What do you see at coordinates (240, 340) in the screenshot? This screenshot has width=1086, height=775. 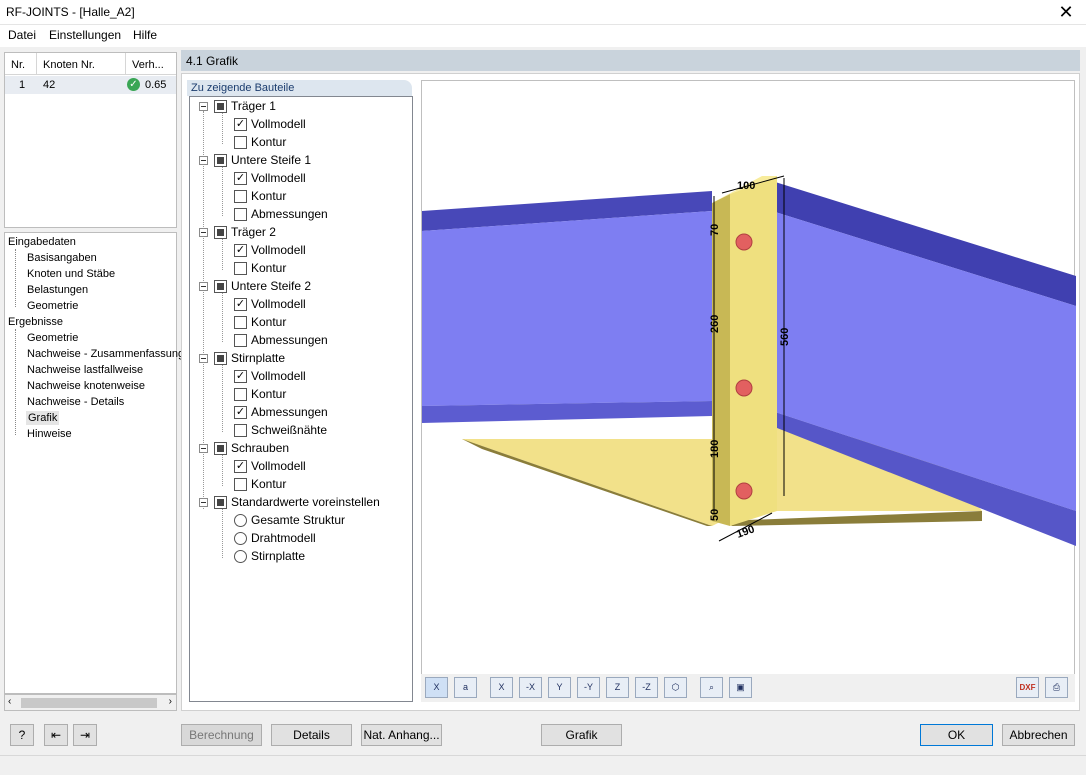 I see `checkbox-steife2-abmessungen` at bounding box center [240, 340].